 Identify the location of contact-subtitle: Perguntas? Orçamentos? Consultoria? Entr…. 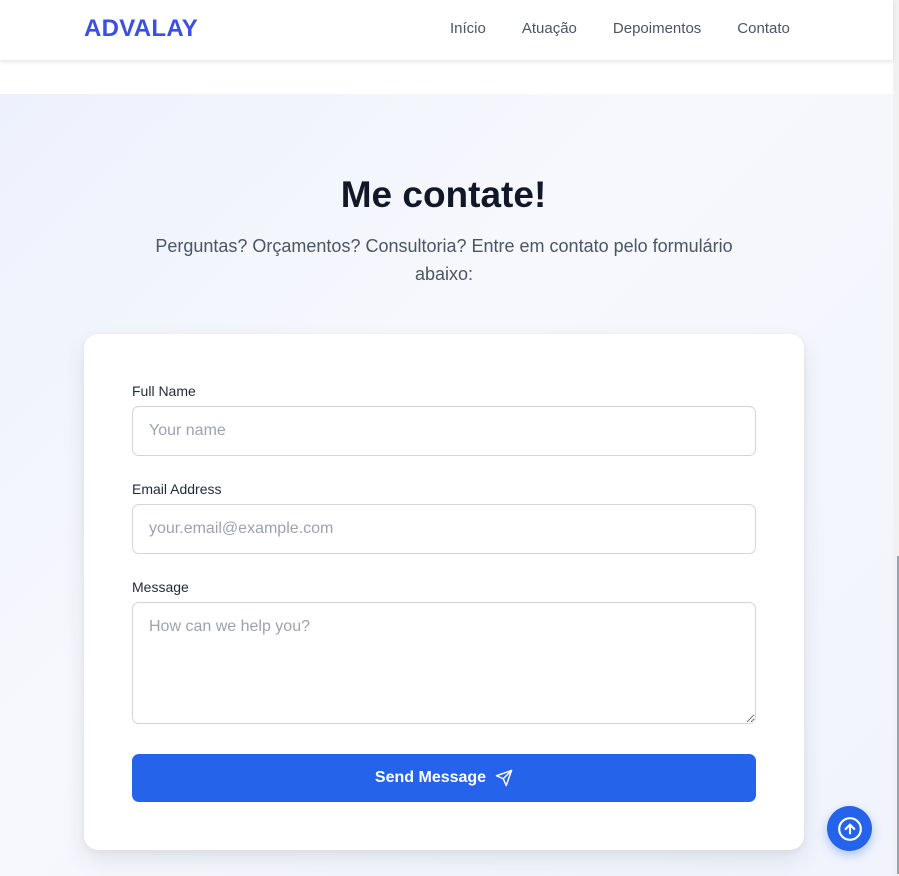
(444, 260).